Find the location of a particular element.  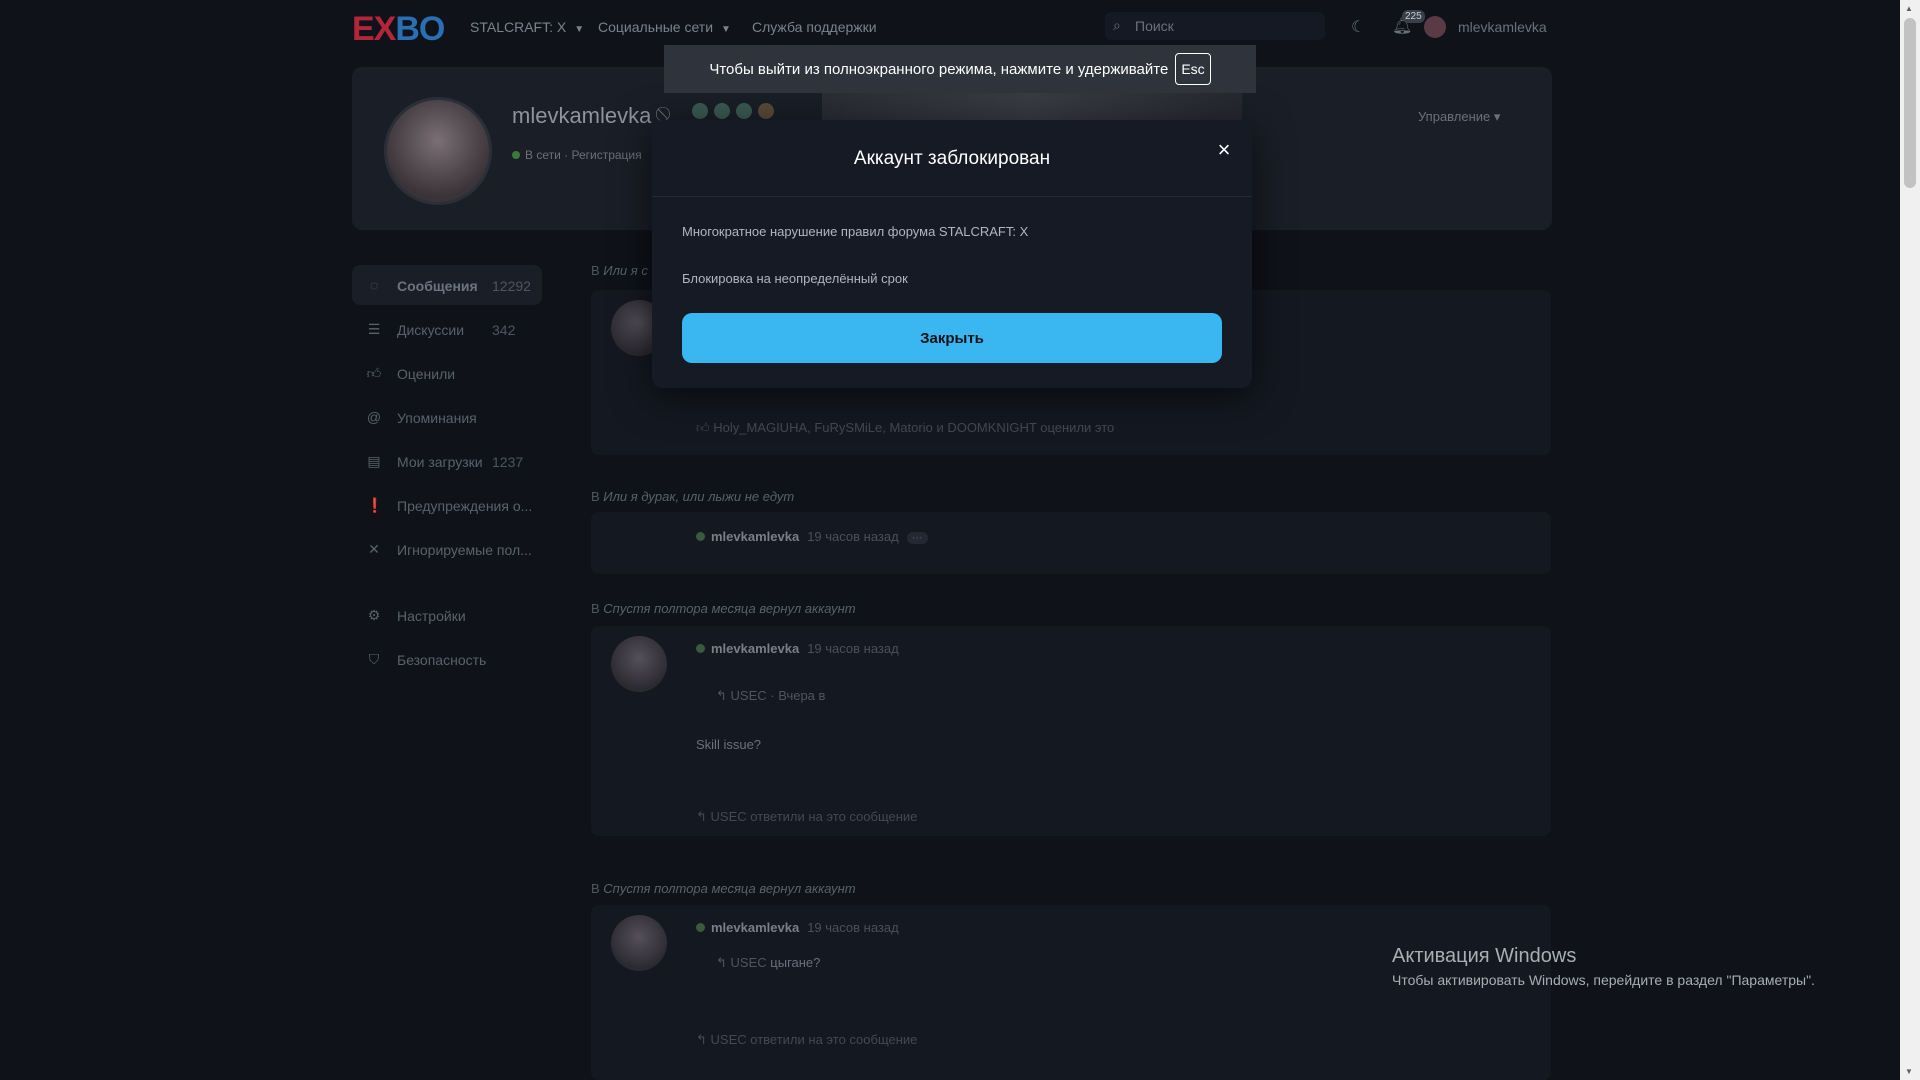

post-text: Skill issue? is located at coordinates (729, 744).